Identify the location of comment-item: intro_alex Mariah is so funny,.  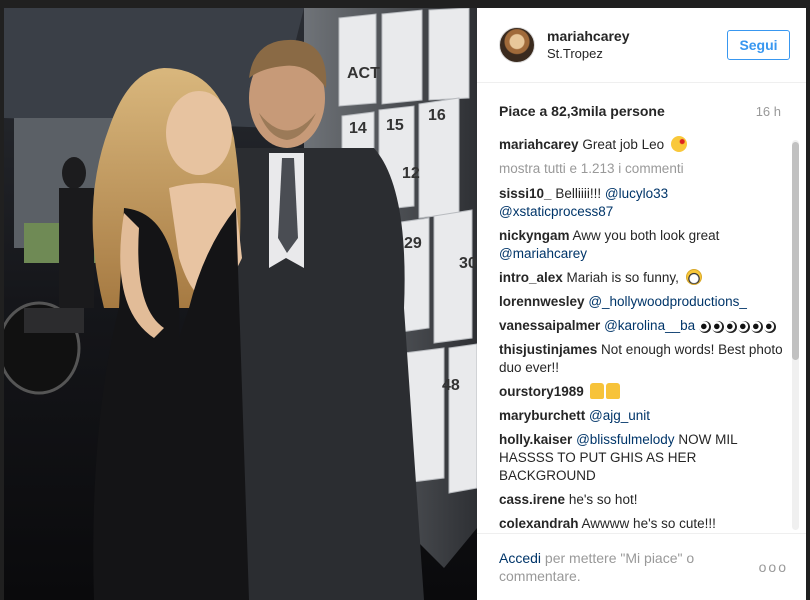
(642, 278).